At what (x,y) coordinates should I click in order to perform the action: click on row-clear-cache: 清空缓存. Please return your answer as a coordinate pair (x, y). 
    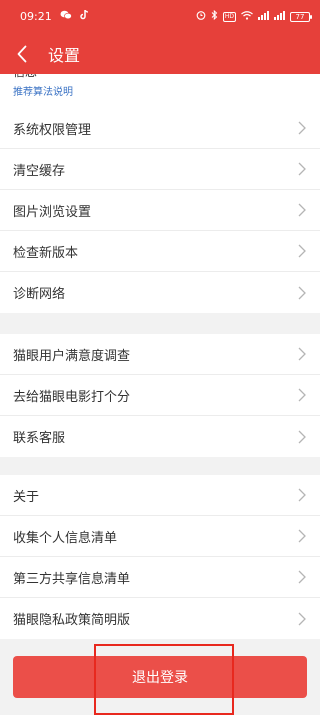
    Looking at the image, I should click on (160, 169).